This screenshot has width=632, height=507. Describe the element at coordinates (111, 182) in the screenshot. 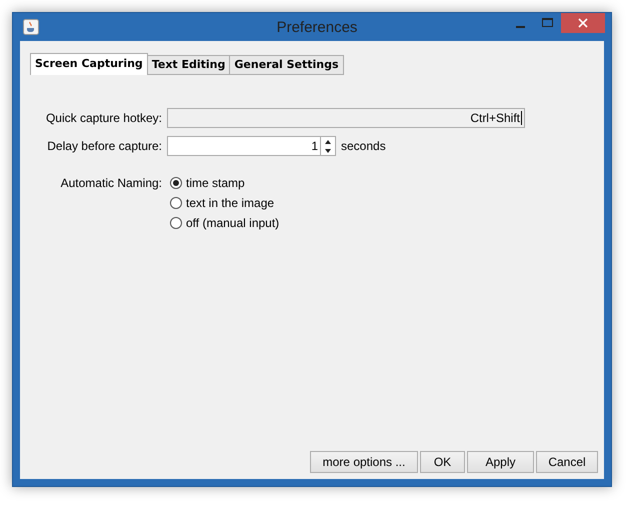

I see `field-label: Automatic Naming:` at that location.